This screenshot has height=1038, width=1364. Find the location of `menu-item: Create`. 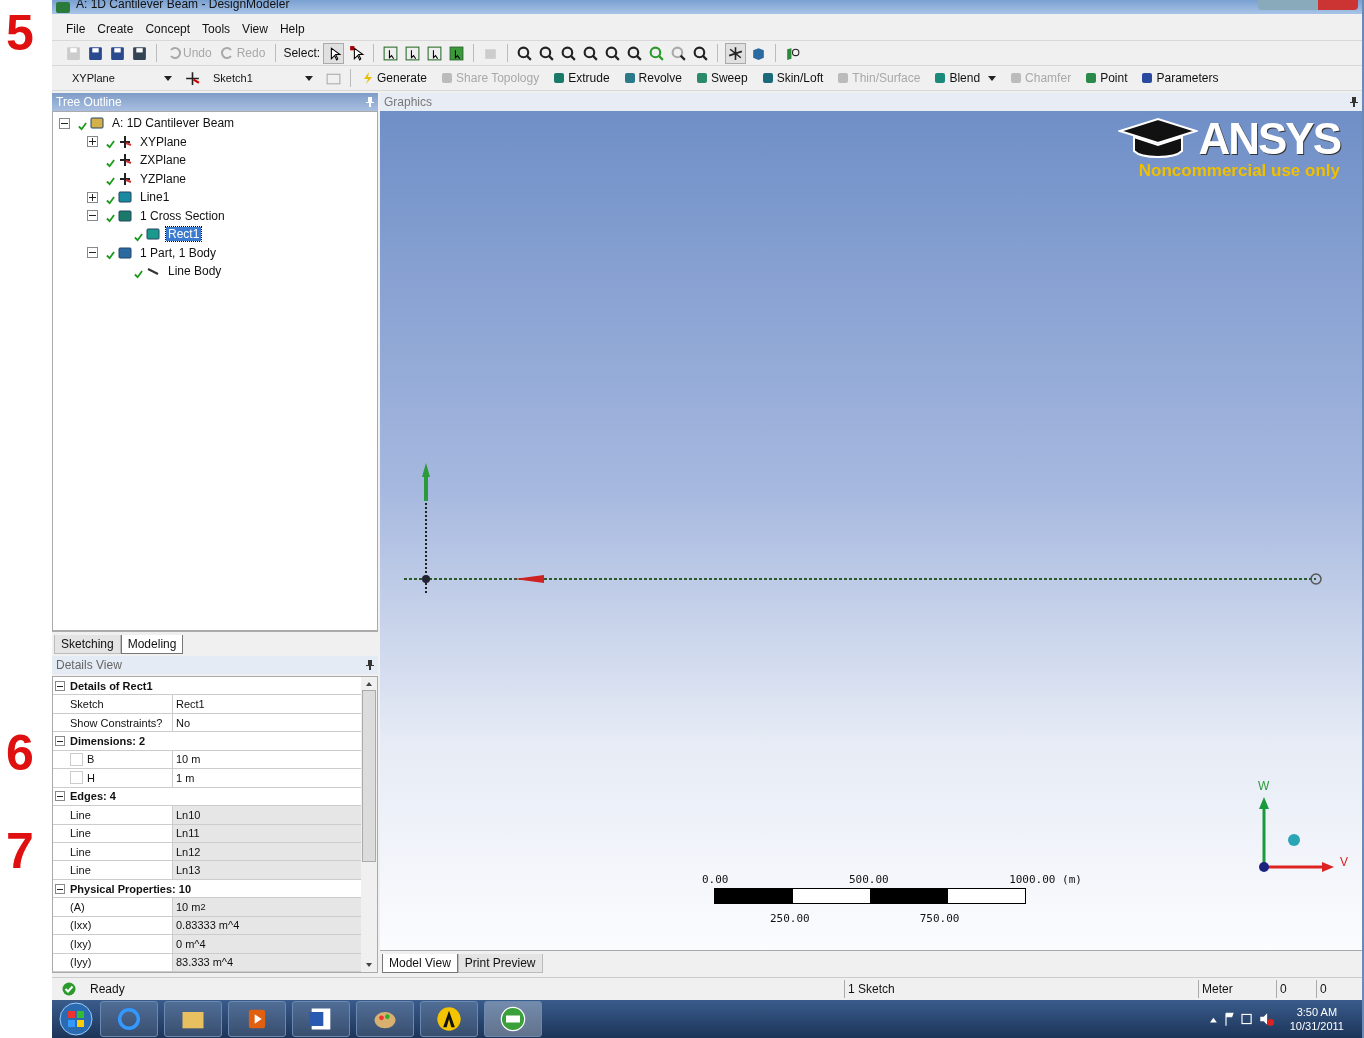

menu-item: Create is located at coordinates (115, 29).